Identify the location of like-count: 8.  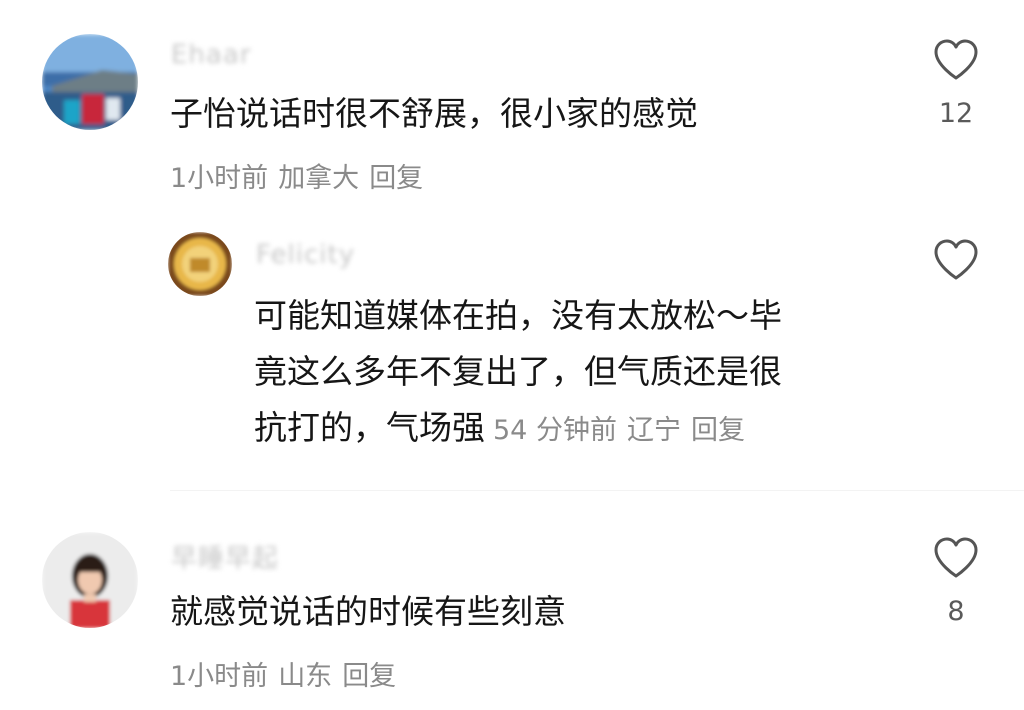
(956, 611).